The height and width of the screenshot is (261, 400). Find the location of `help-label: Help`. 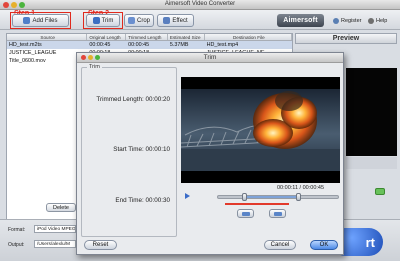

help-label: Help is located at coordinates (382, 20).